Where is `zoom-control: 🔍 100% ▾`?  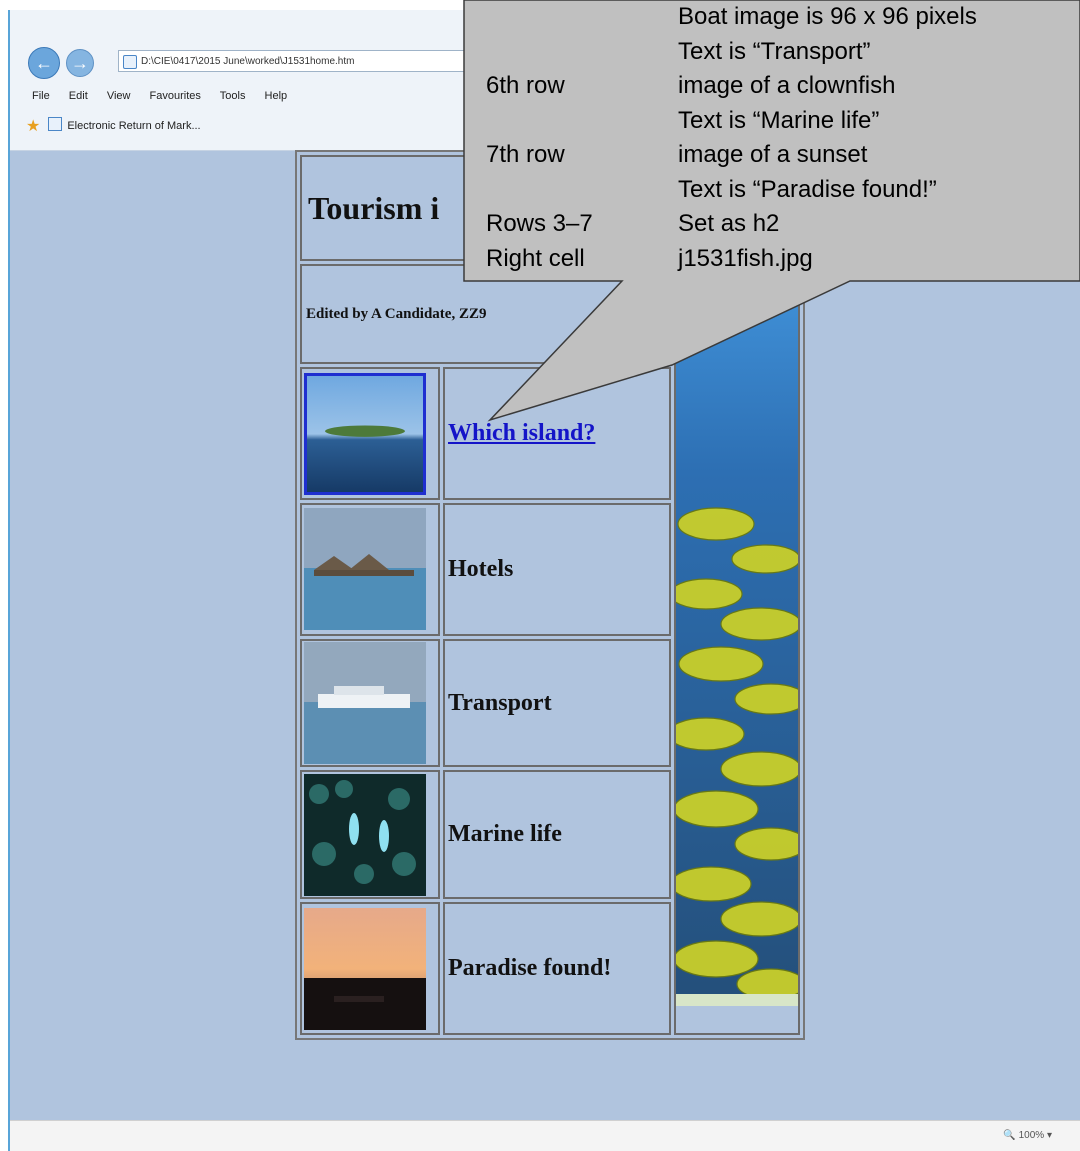 zoom-control: 🔍 100% ▾ is located at coordinates (1027, 1135).